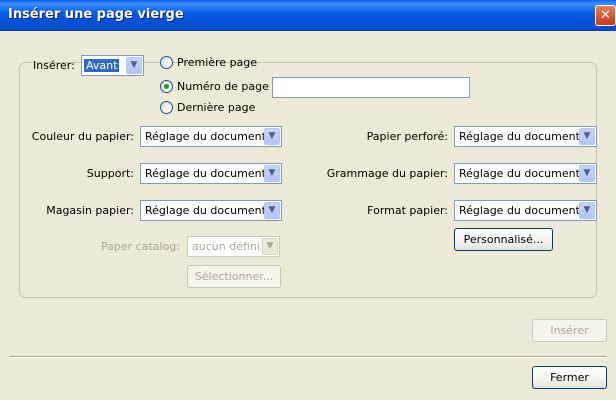  What do you see at coordinates (166, 62) in the screenshot?
I see `radio-first-page` at bounding box center [166, 62].